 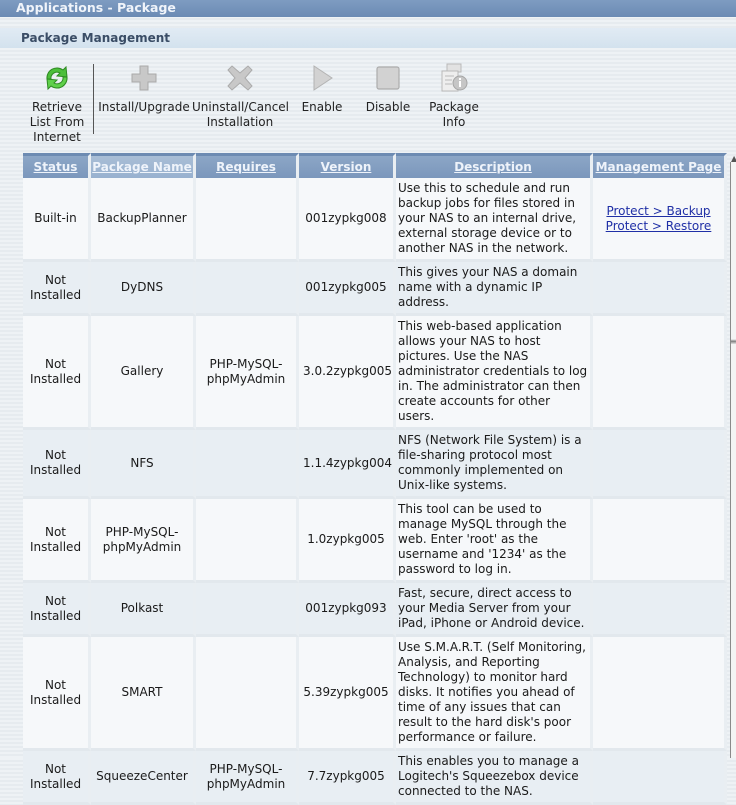 I want to click on version-cell: 7.7zypkg005, so click(x=347, y=778).